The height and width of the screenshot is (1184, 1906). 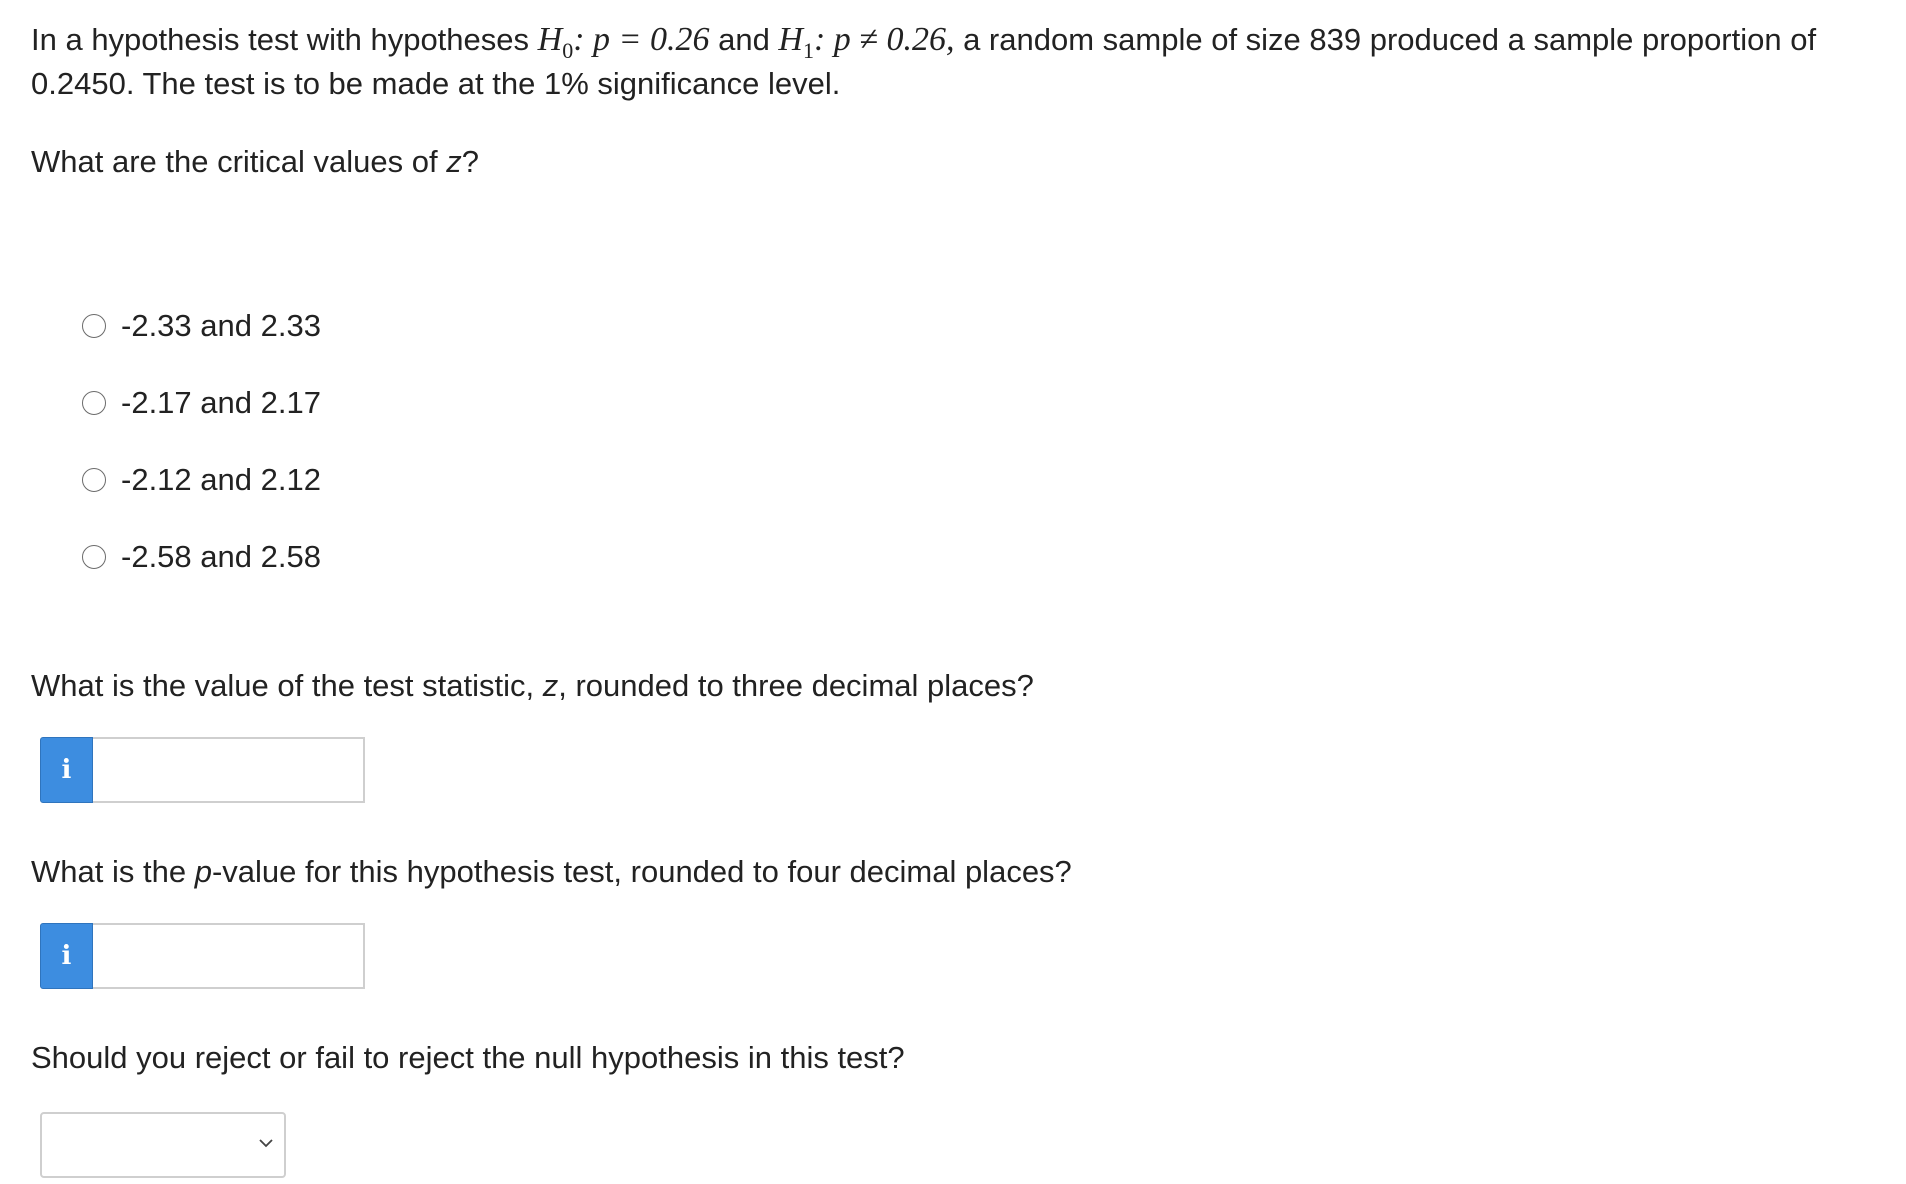 I want to click on reject-decision-select, so click(x=163, y=1145).